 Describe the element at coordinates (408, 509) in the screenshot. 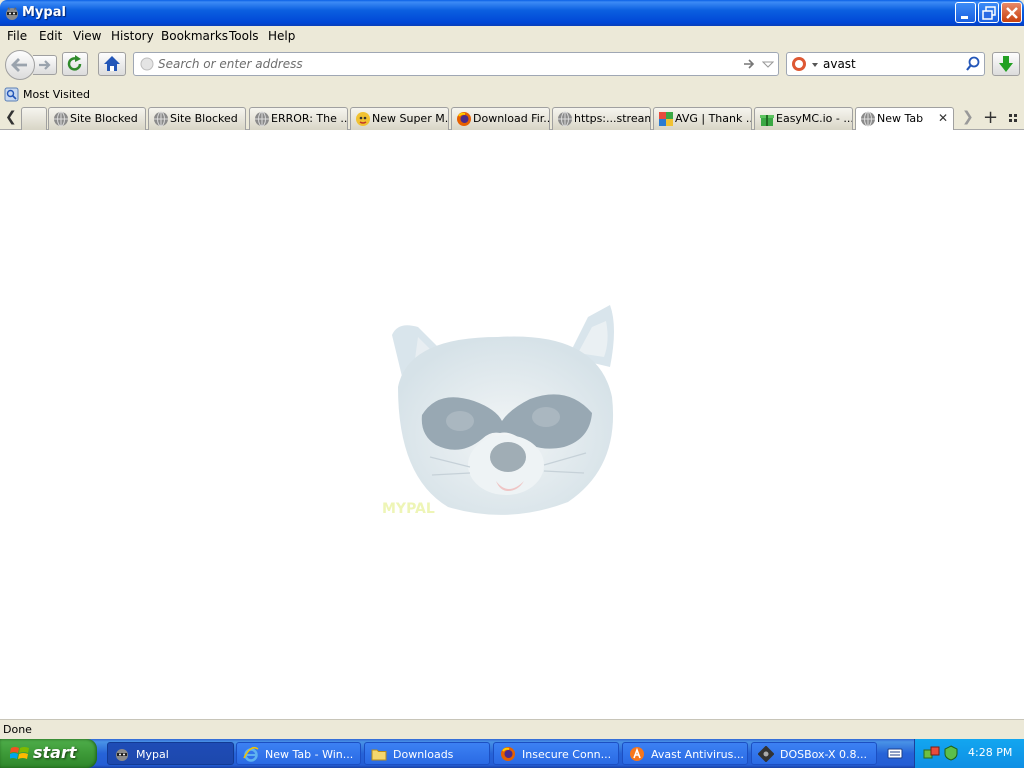

I see `logo-text: MYPAL` at that location.